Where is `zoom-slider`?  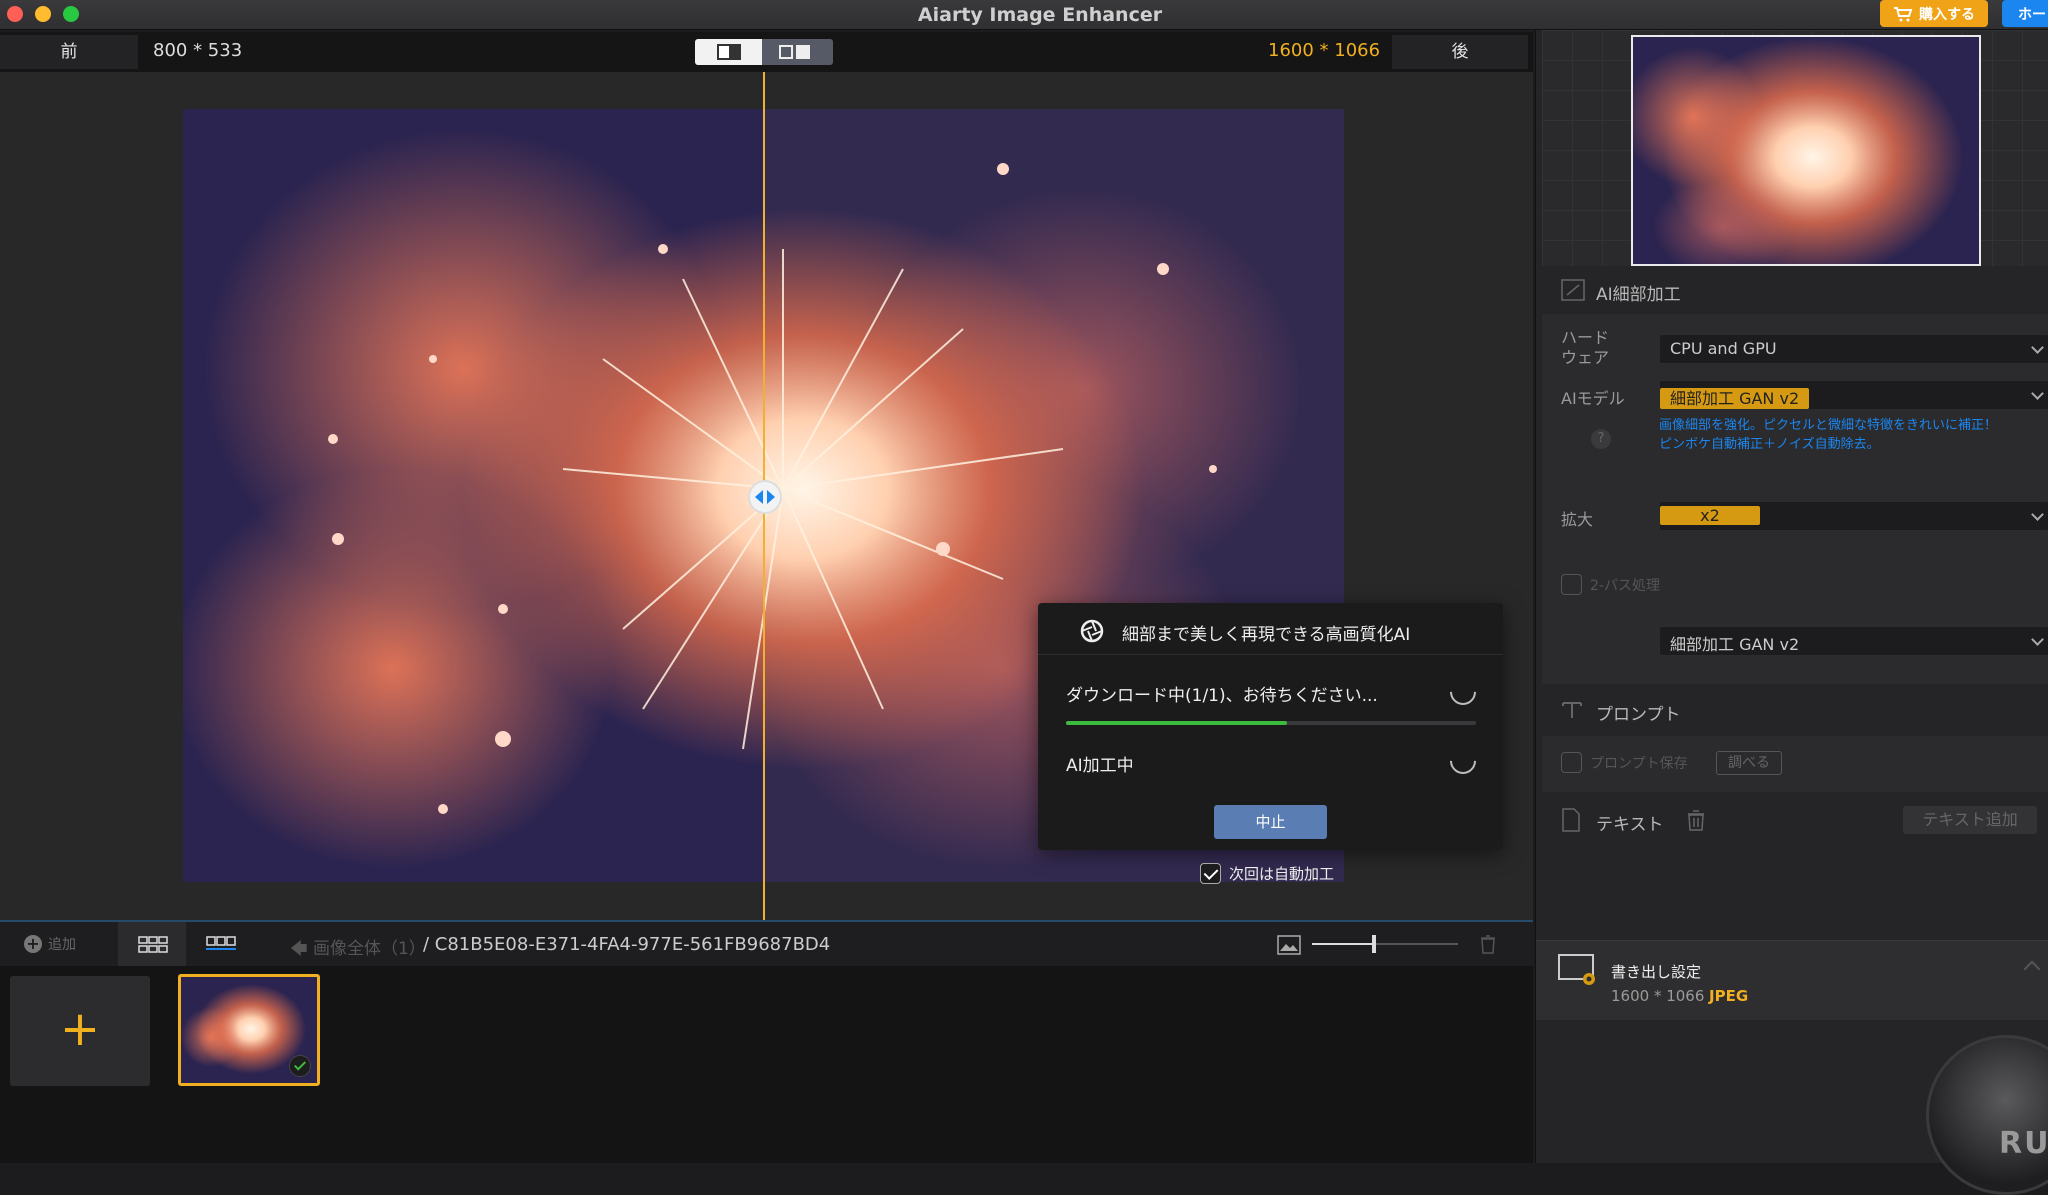
zoom-slider is located at coordinates (1385, 944).